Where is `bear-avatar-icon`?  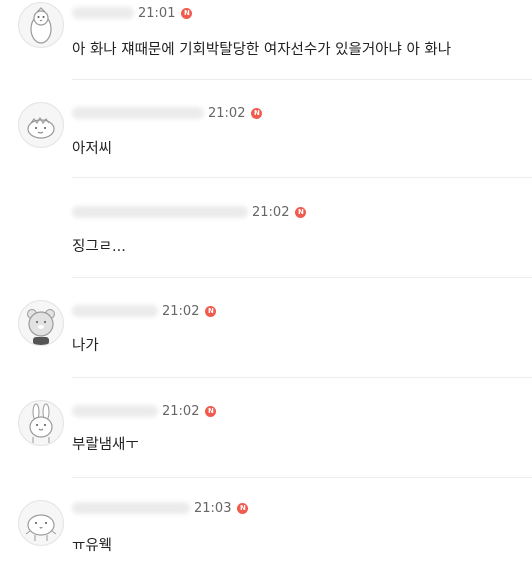
bear-avatar-icon is located at coordinates (41, 323).